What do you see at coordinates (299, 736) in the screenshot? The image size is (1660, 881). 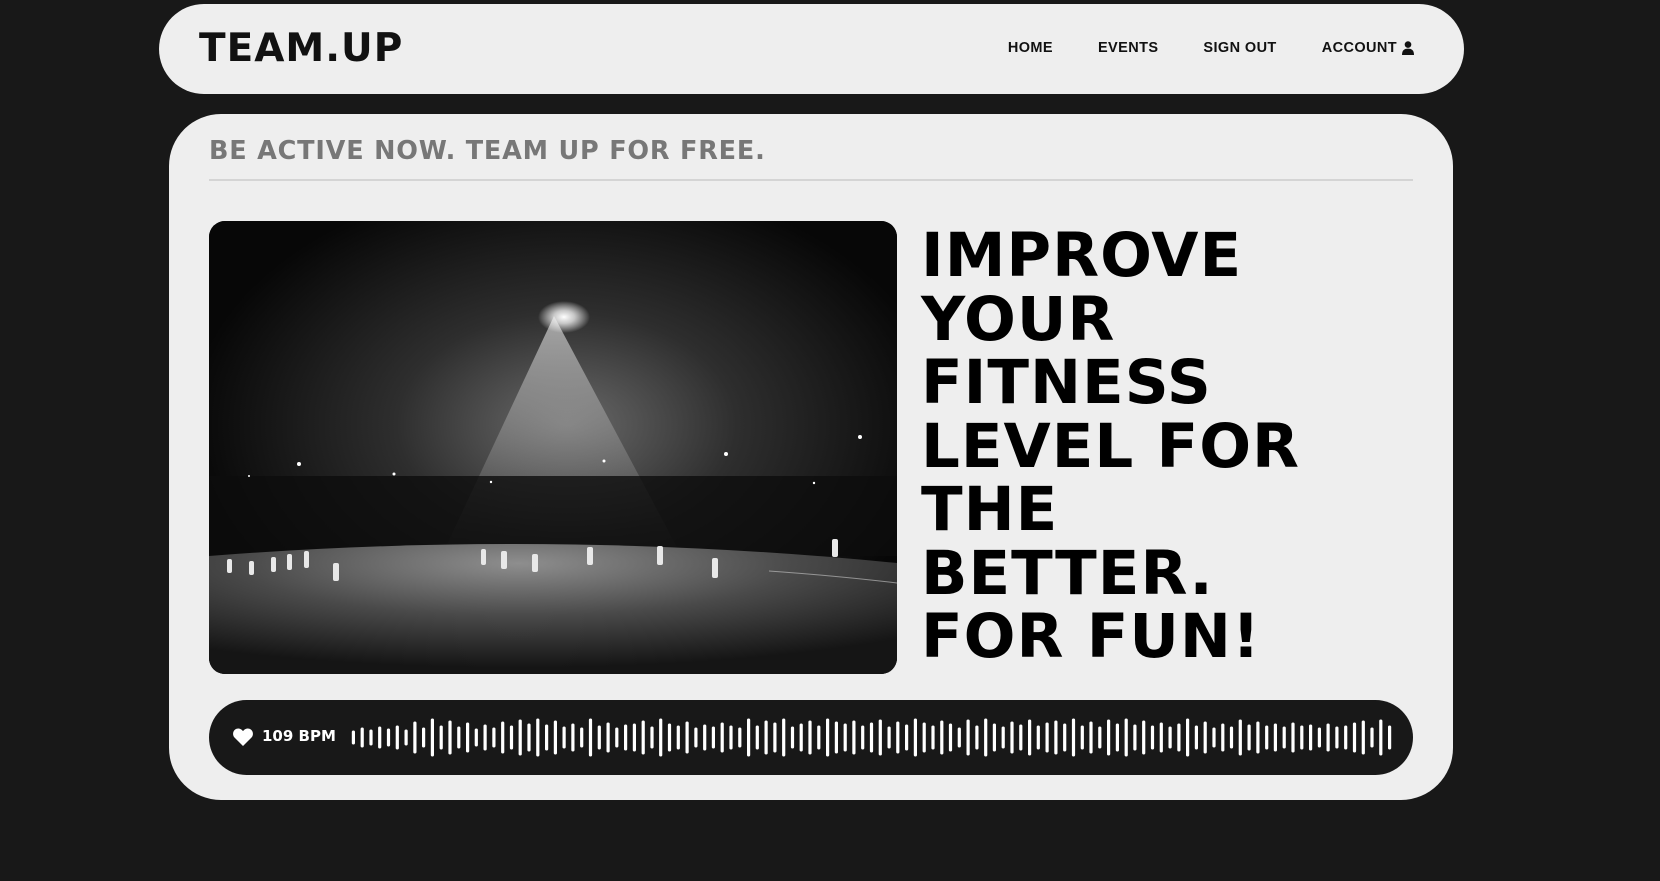 I see `bpm-label: 109 BPM` at bounding box center [299, 736].